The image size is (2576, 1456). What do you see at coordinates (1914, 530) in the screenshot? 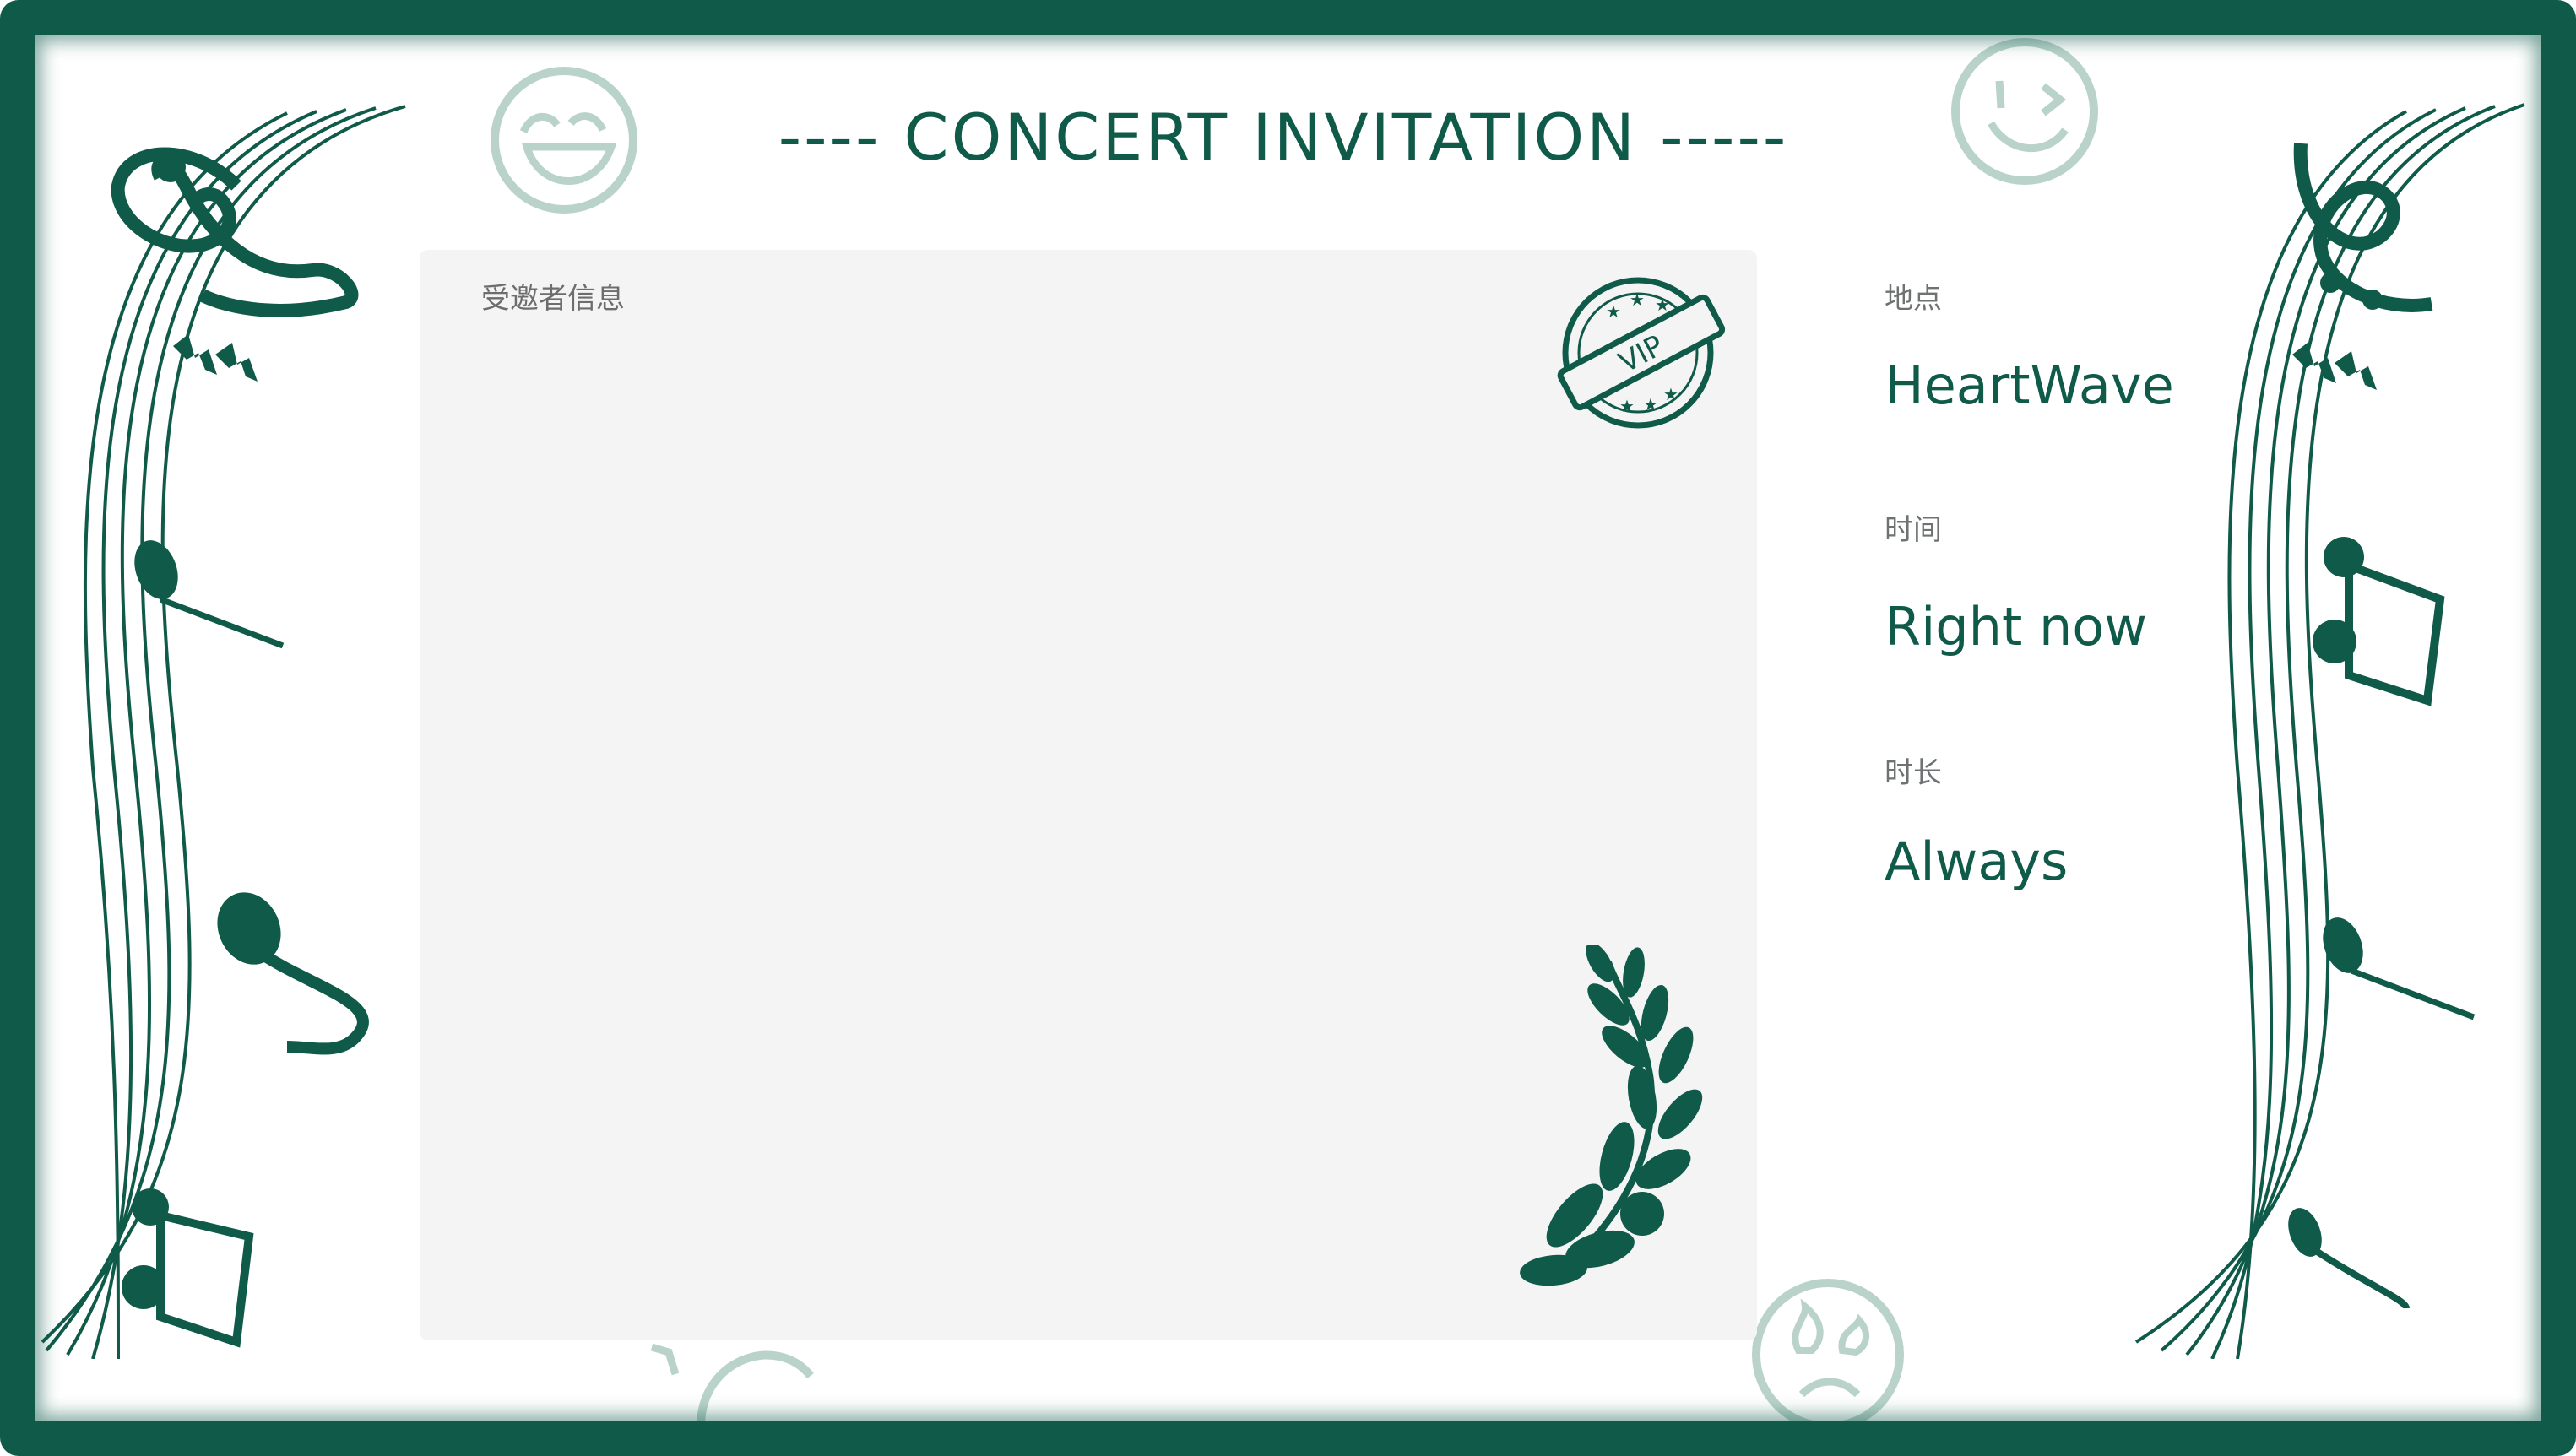
I see `time-label: 时间` at bounding box center [1914, 530].